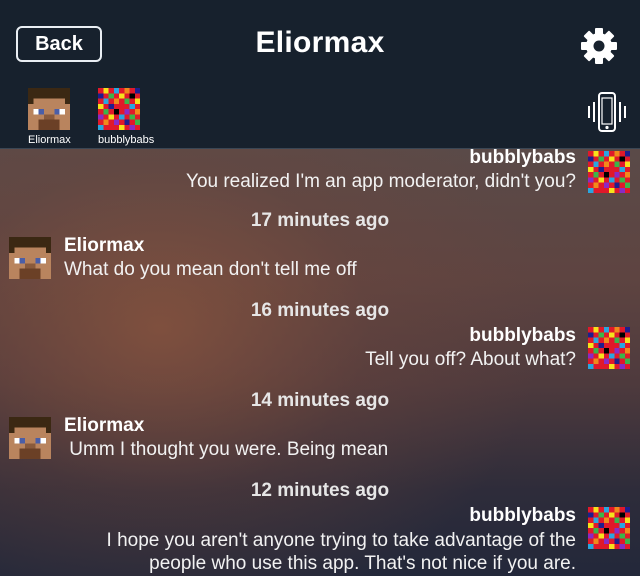  What do you see at coordinates (320, 220) in the screenshot?
I see `timestamp: 17 minutes ago` at bounding box center [320, 220].